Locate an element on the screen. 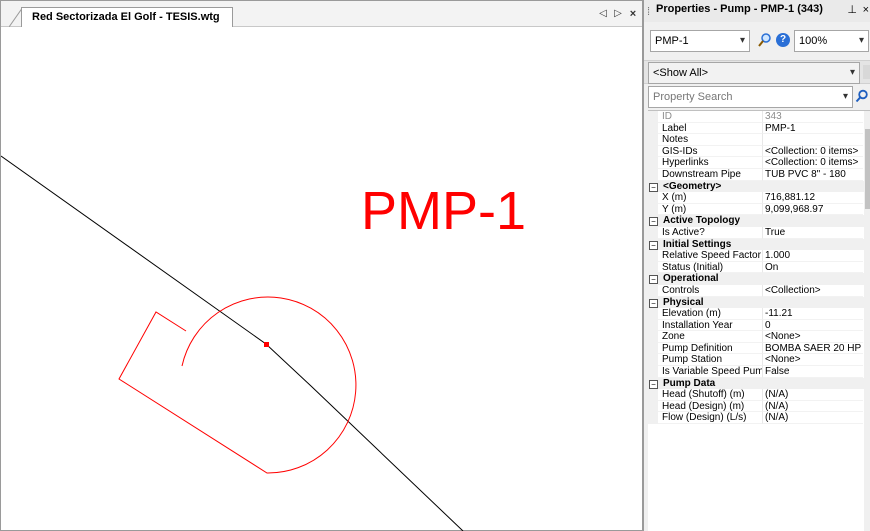 The height and width of the screenshot is (531, 870). category-row: − Physical is located at coordinates (759, 302).